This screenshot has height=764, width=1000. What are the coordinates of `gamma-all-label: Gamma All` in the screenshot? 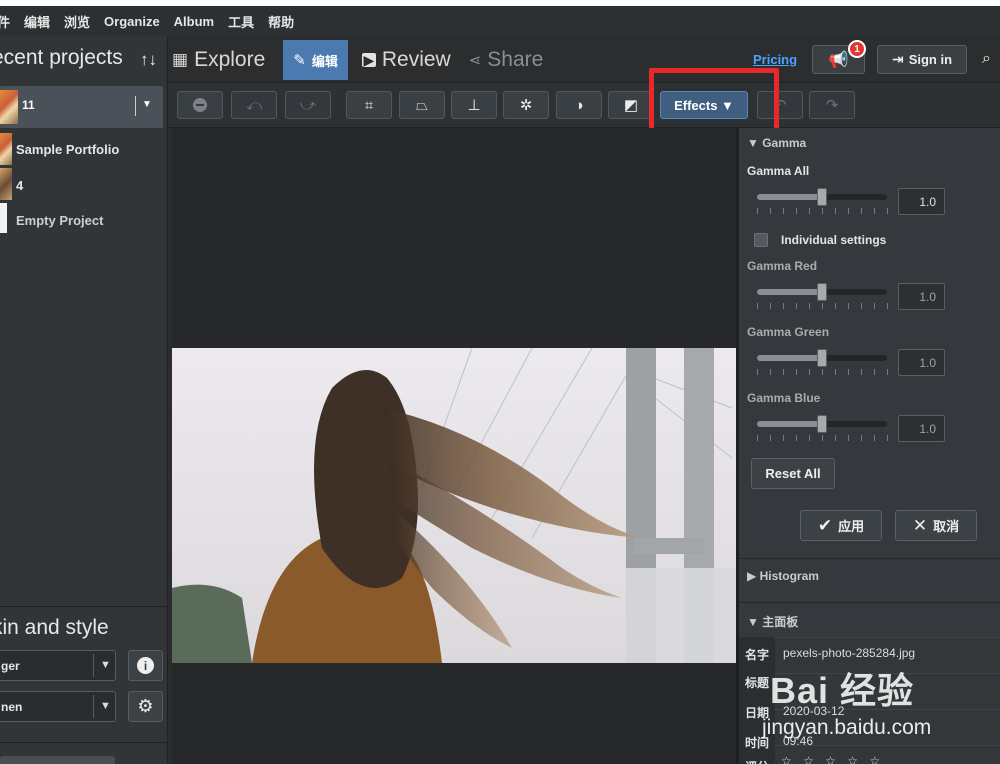 It's located at (778, 171).